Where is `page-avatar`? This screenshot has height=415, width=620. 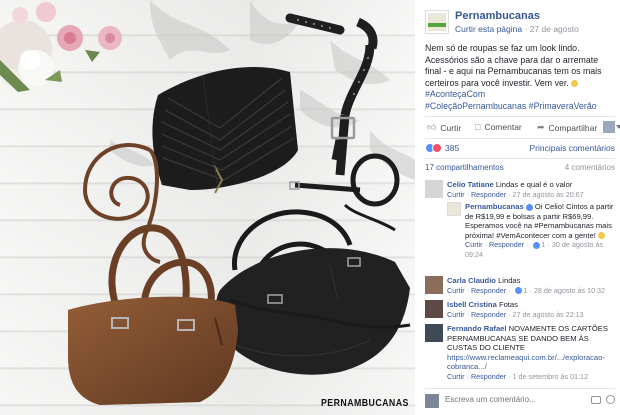 page-avatar is located at coordinates (437, 22).